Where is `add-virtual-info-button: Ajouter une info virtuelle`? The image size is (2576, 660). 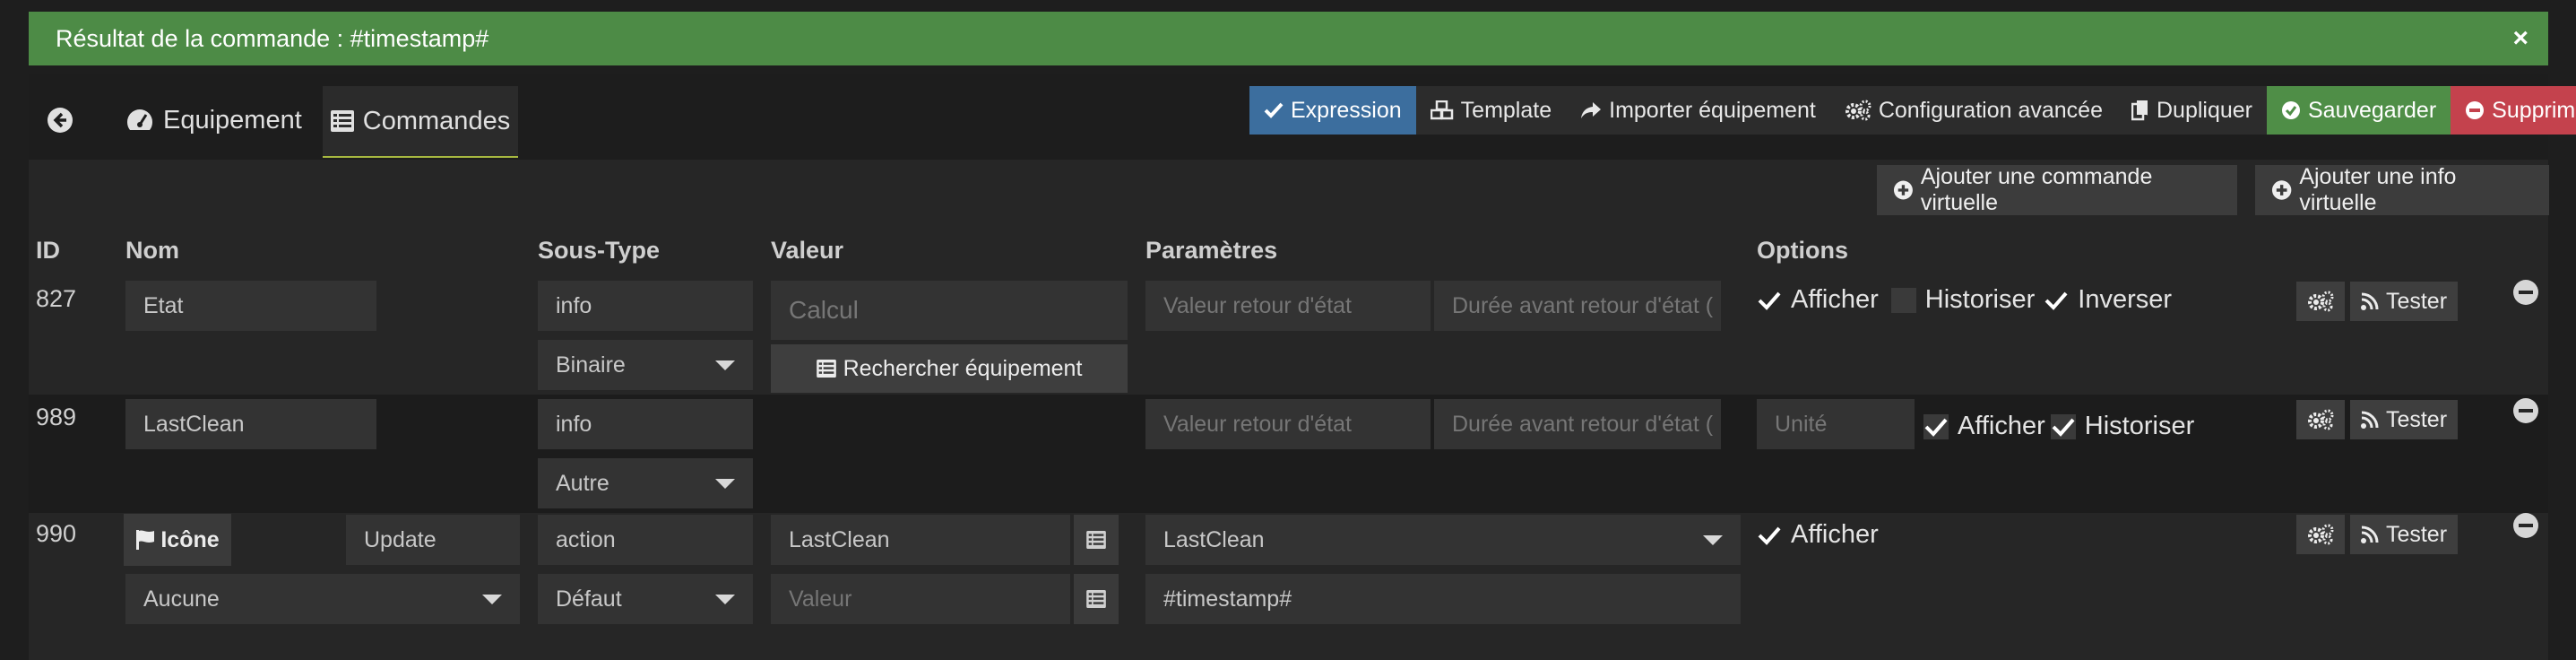 add-virtual-info-button: Ajouter une info virtuelle is located at coordinates (2402, 190).